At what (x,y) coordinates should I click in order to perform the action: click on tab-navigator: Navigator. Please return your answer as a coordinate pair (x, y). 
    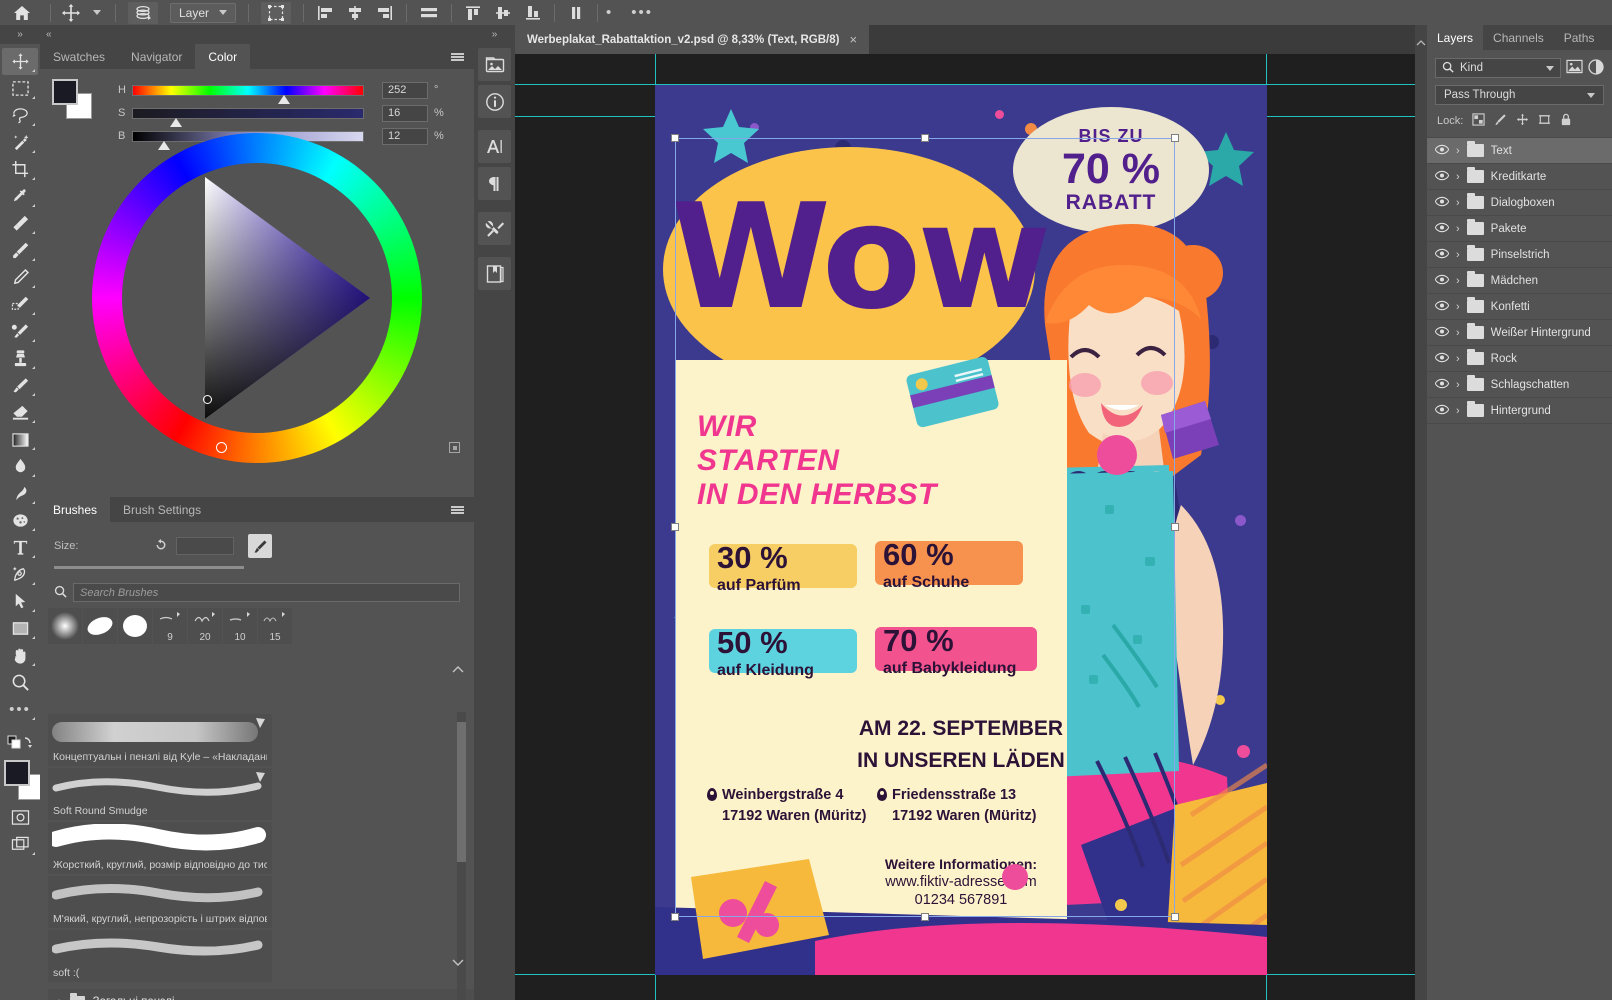
    Looking at the image, I should click on (156, 56).